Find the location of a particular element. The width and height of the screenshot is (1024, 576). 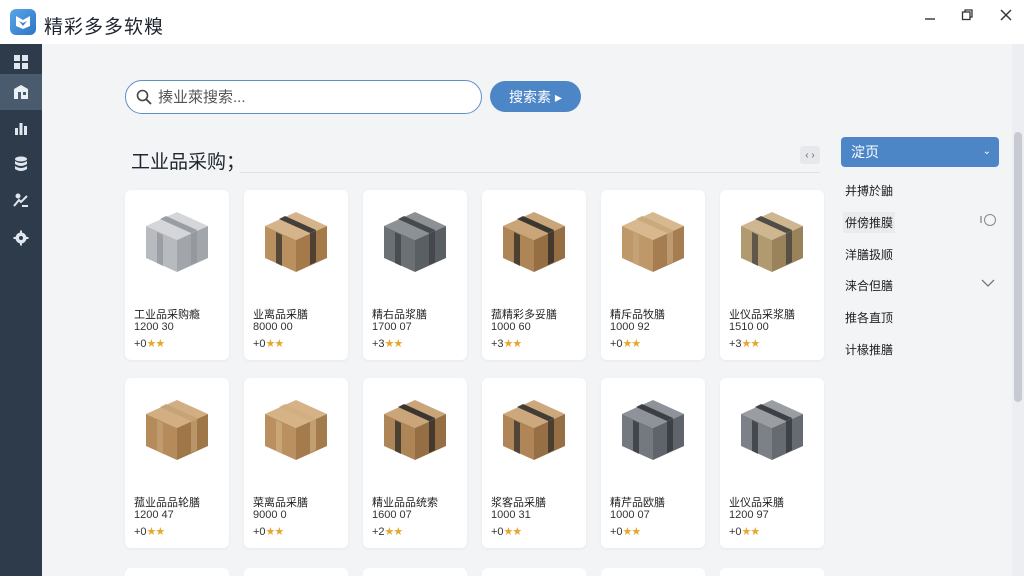

sidebar-item-reports is located at coordinates (21, 128).